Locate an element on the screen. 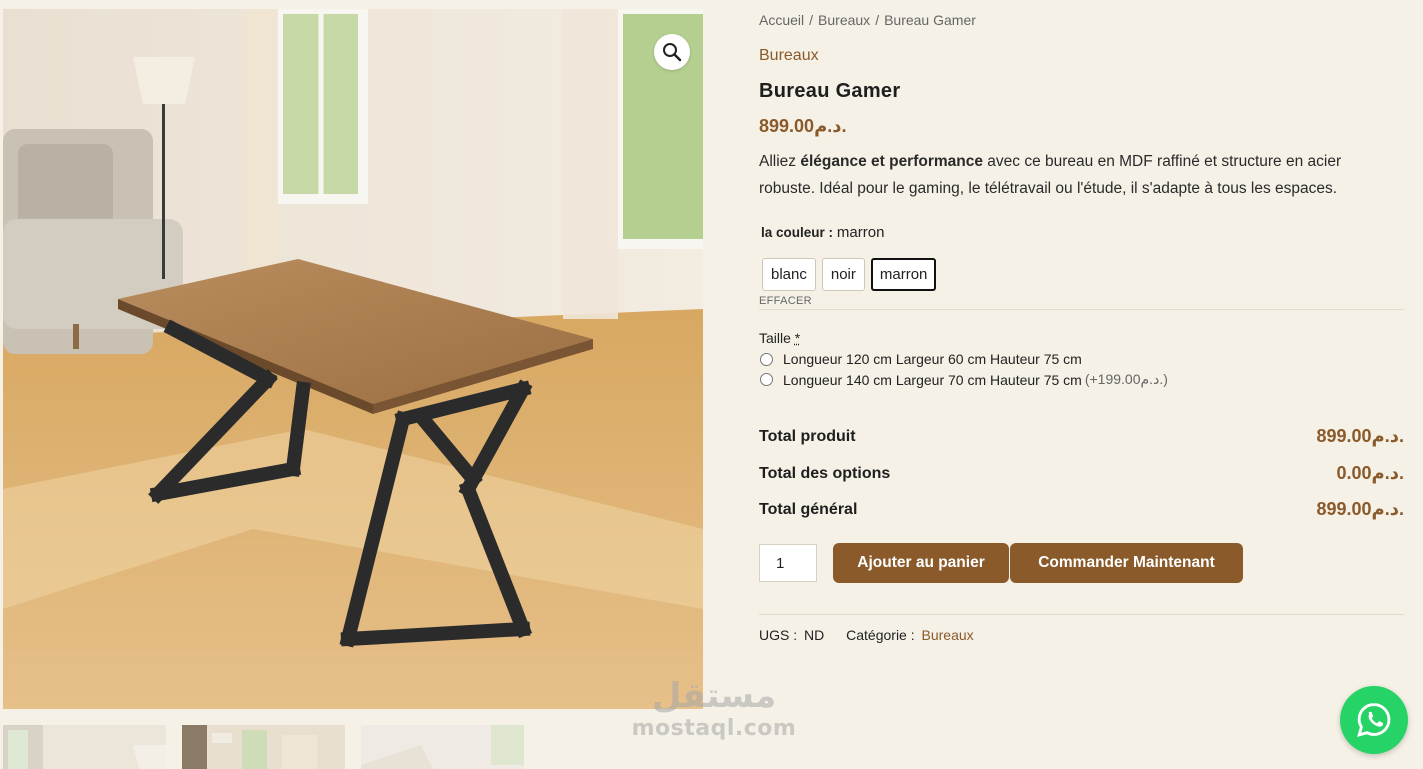  desc-highlight: élégance et performance is located at coordinates (891, 161).